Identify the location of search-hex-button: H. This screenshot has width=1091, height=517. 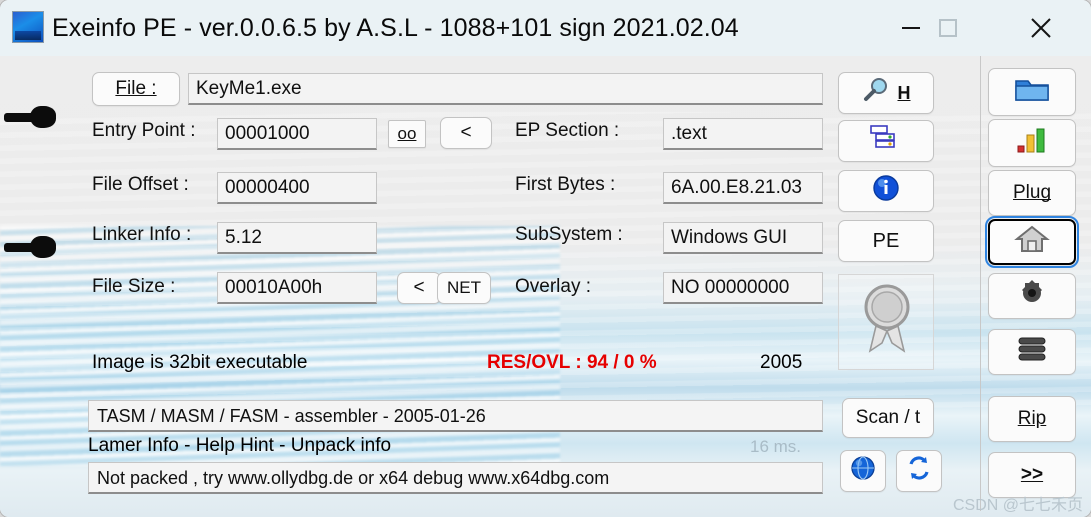
(886, 93).